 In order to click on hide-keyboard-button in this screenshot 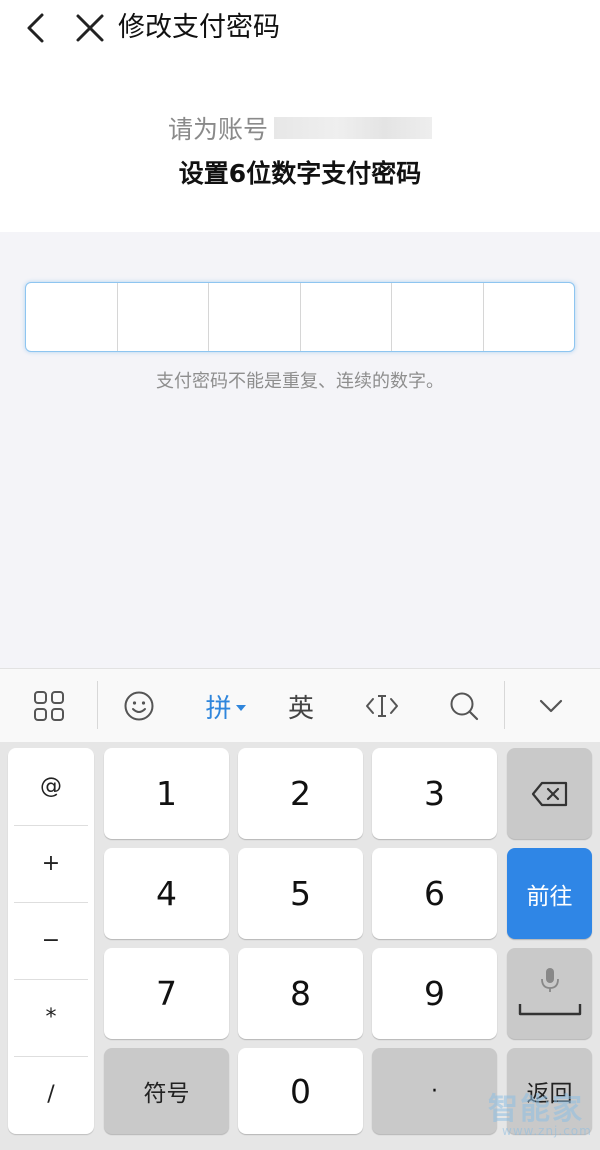, I will do `click(551, 706)`.